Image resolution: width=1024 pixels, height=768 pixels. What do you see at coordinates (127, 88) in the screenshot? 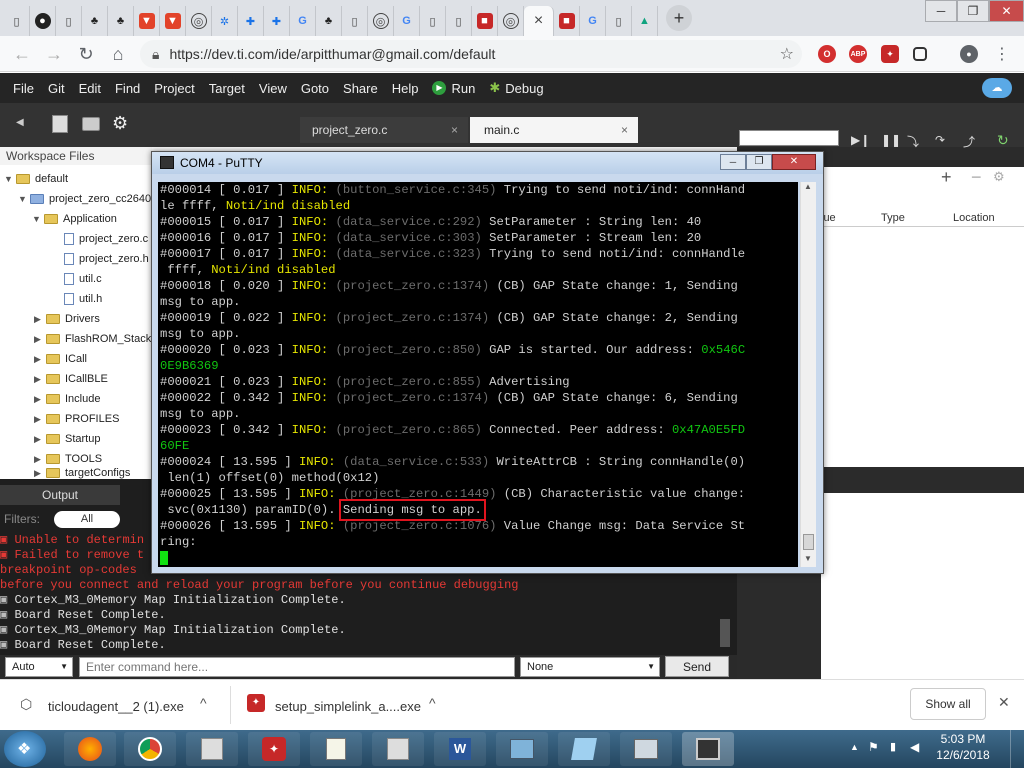
I see `menu-find: Find` at bounding box center [127, 88].